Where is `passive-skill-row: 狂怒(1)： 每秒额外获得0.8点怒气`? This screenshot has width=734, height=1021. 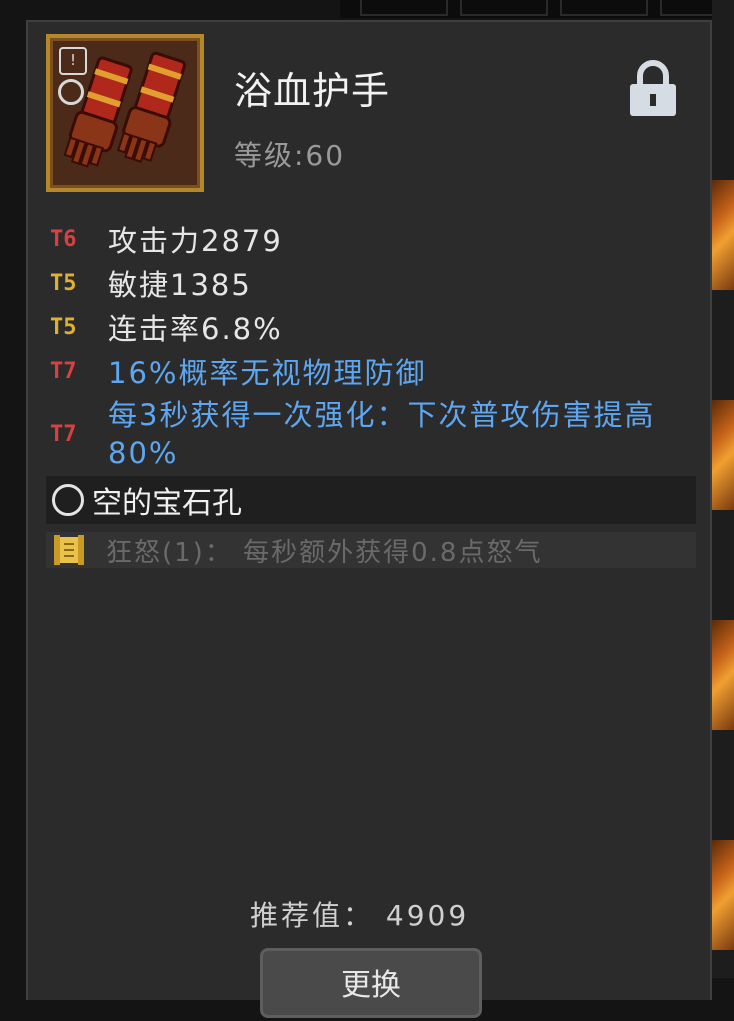 passive-skill-row: 狂怒(1)： 每秒额外获得0.8点怒气 is located at coordinates (371, 550).